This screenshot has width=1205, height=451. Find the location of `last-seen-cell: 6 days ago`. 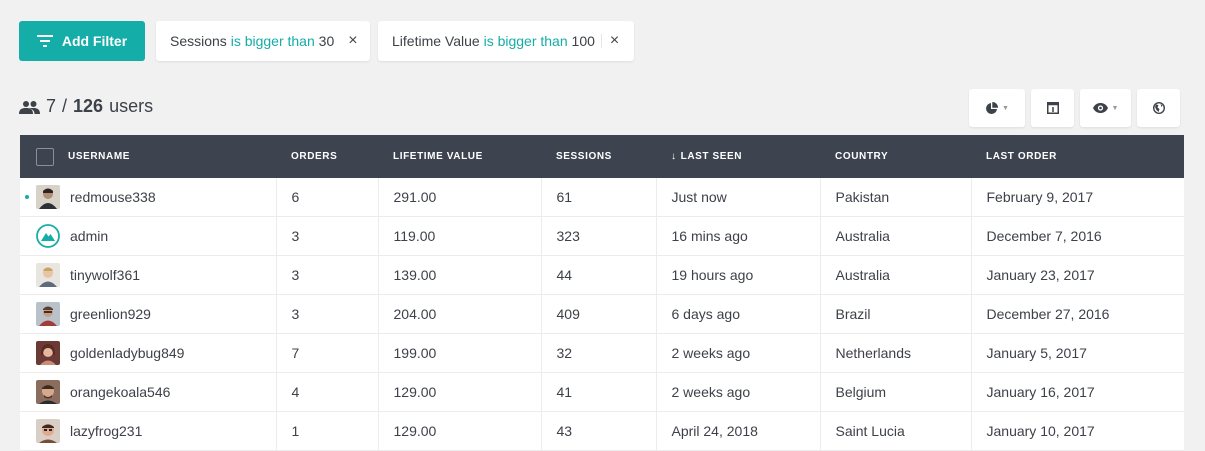

last-seen-cell: 6 days ago is located at coordinates (738, 314).